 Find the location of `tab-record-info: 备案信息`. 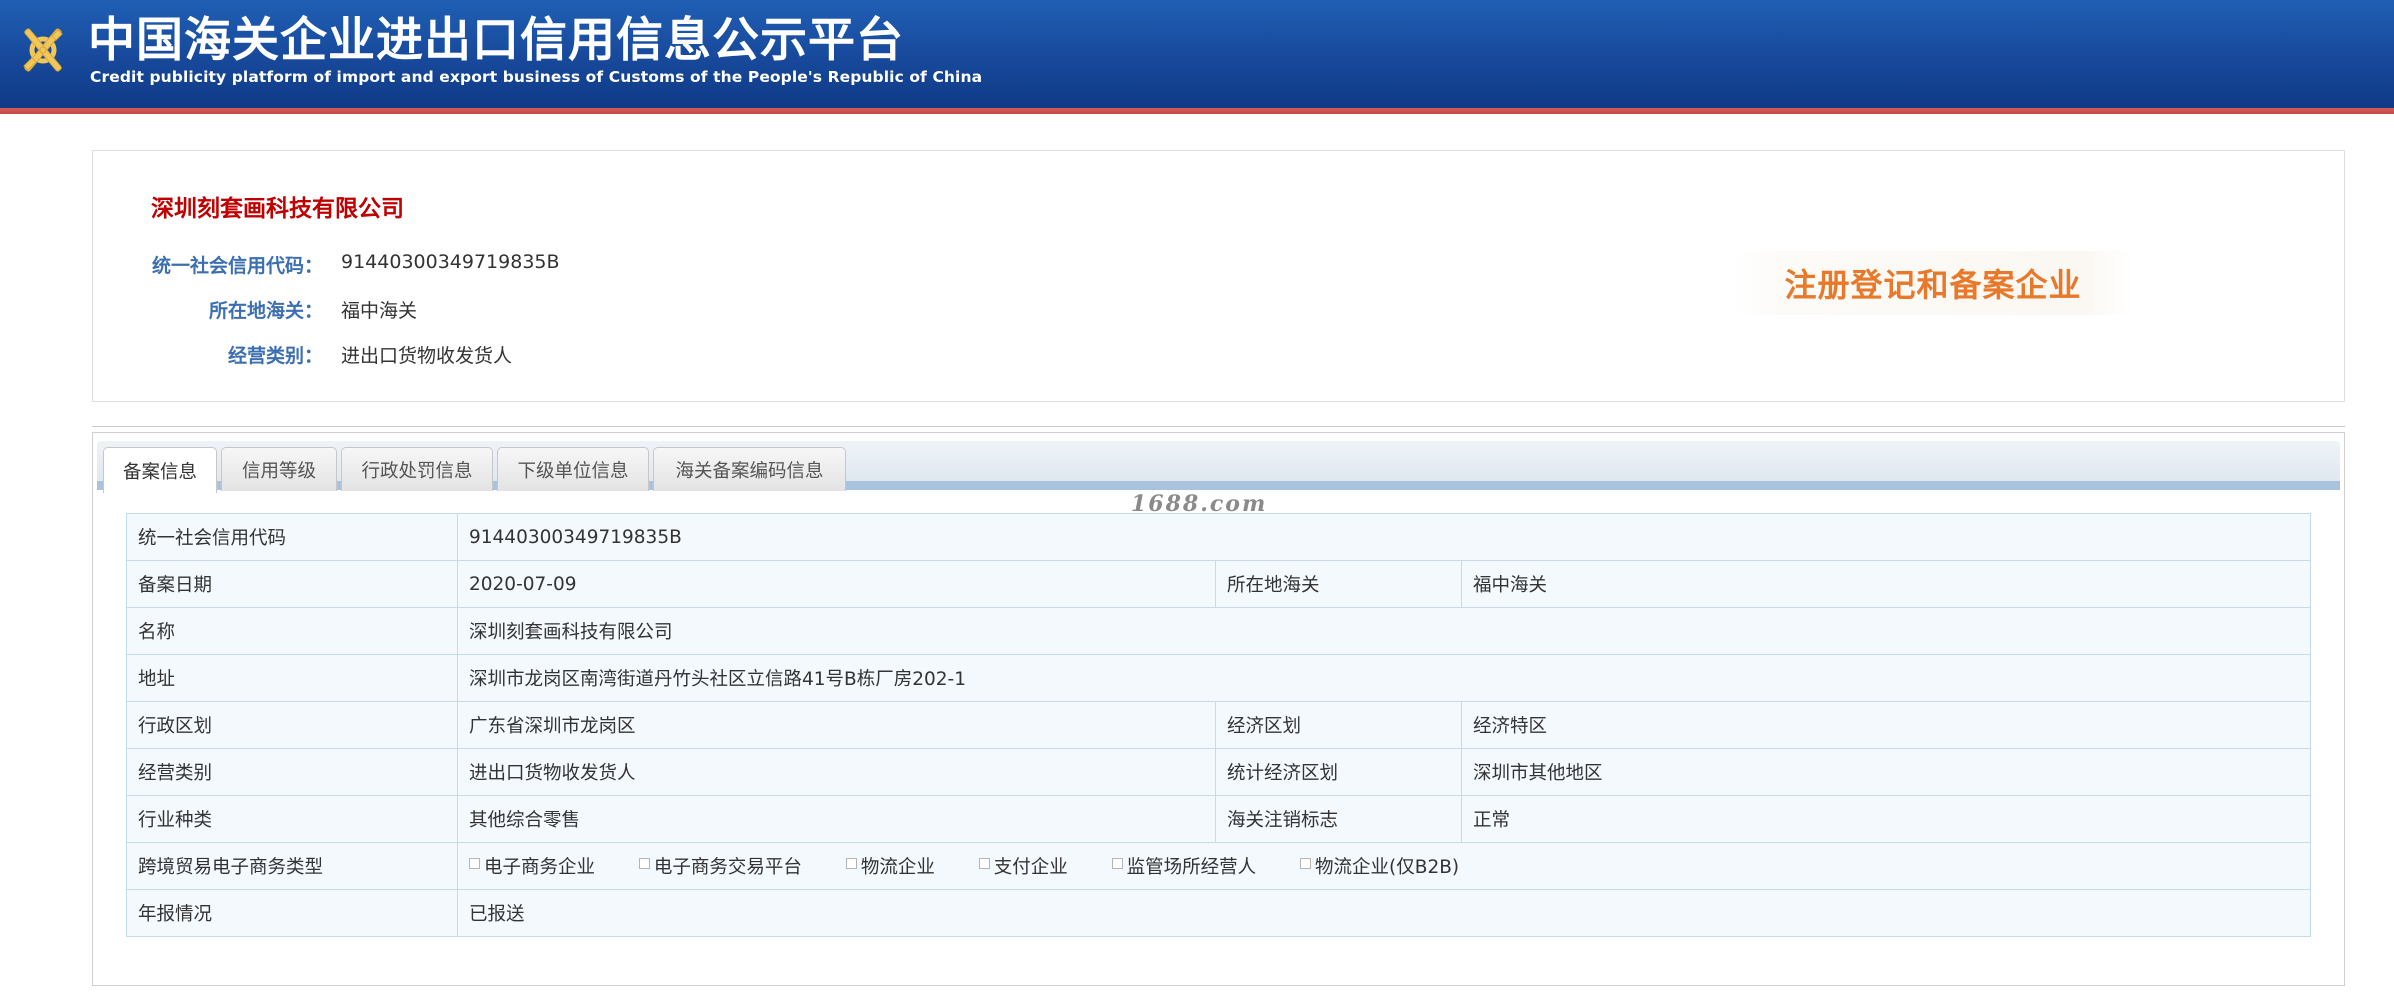

tab-record-info: 备案信息 is located at coordinates (160, 470).